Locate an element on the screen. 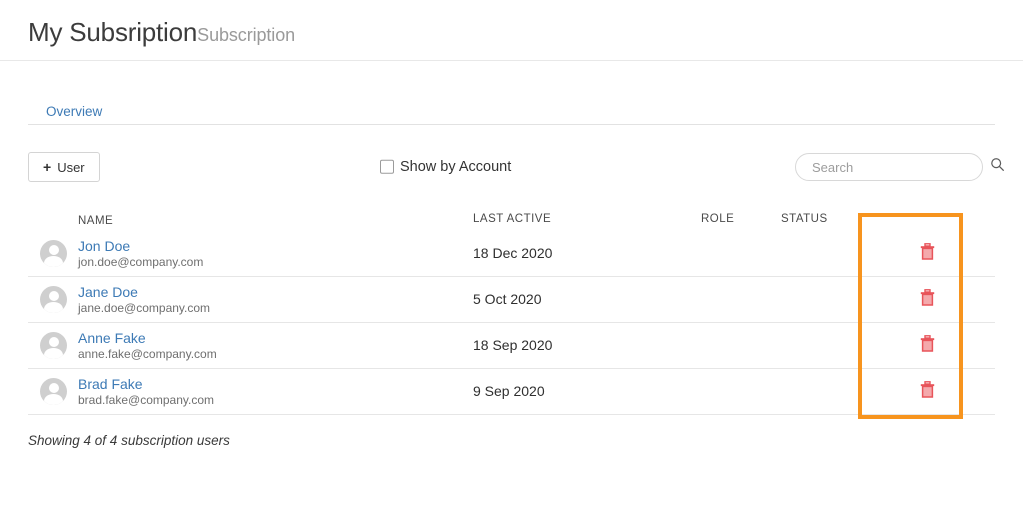 Image resolution: width=1023 pixels, height=511 pixels. search-input is located at coordinates (900, 167).